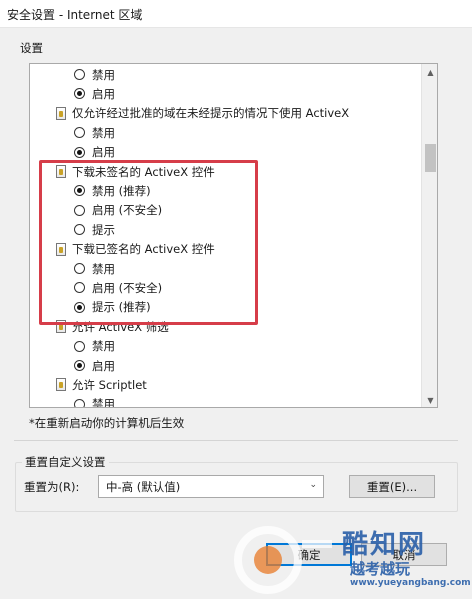 The width and height of the screenshot is (472, 599). I want to click on radio-option: 禁用 (推荐), so click(112, 190).